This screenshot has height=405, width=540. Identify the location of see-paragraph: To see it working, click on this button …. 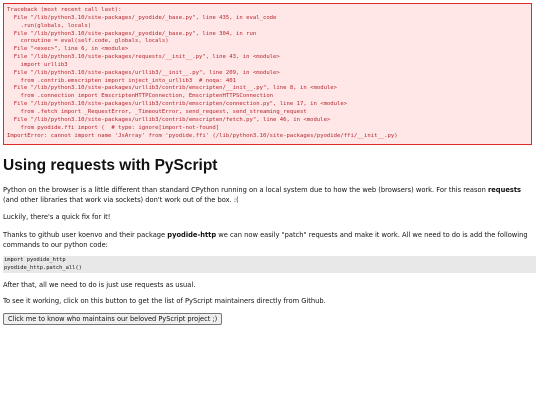
(164, 301).